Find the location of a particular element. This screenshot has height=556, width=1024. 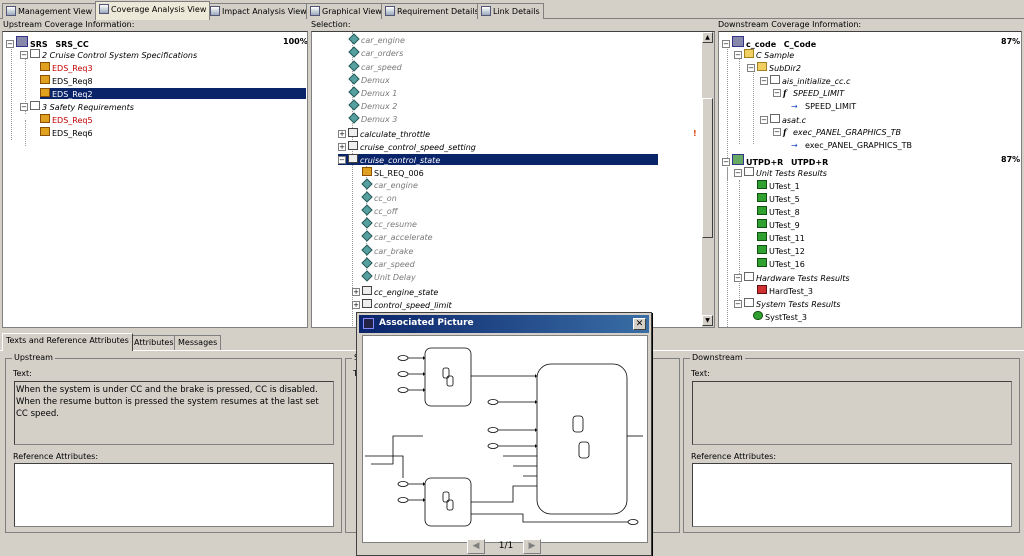

tree-node-block: + cc_engine_state is located at coordinates (395, 291).